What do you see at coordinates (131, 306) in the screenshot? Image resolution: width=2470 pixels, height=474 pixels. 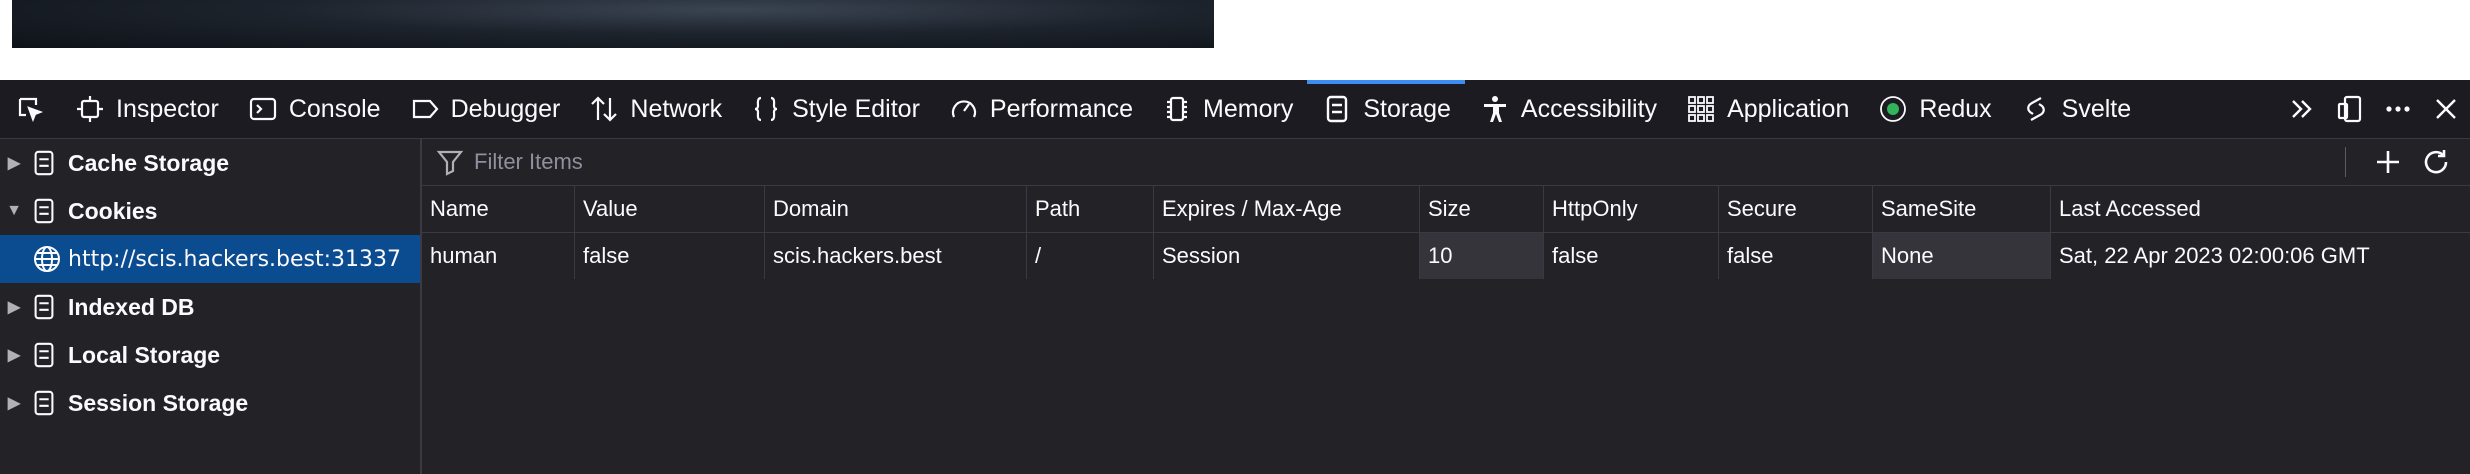 I see `sidebar-item-label: Indexed DB` at bounding box center [131, 306].